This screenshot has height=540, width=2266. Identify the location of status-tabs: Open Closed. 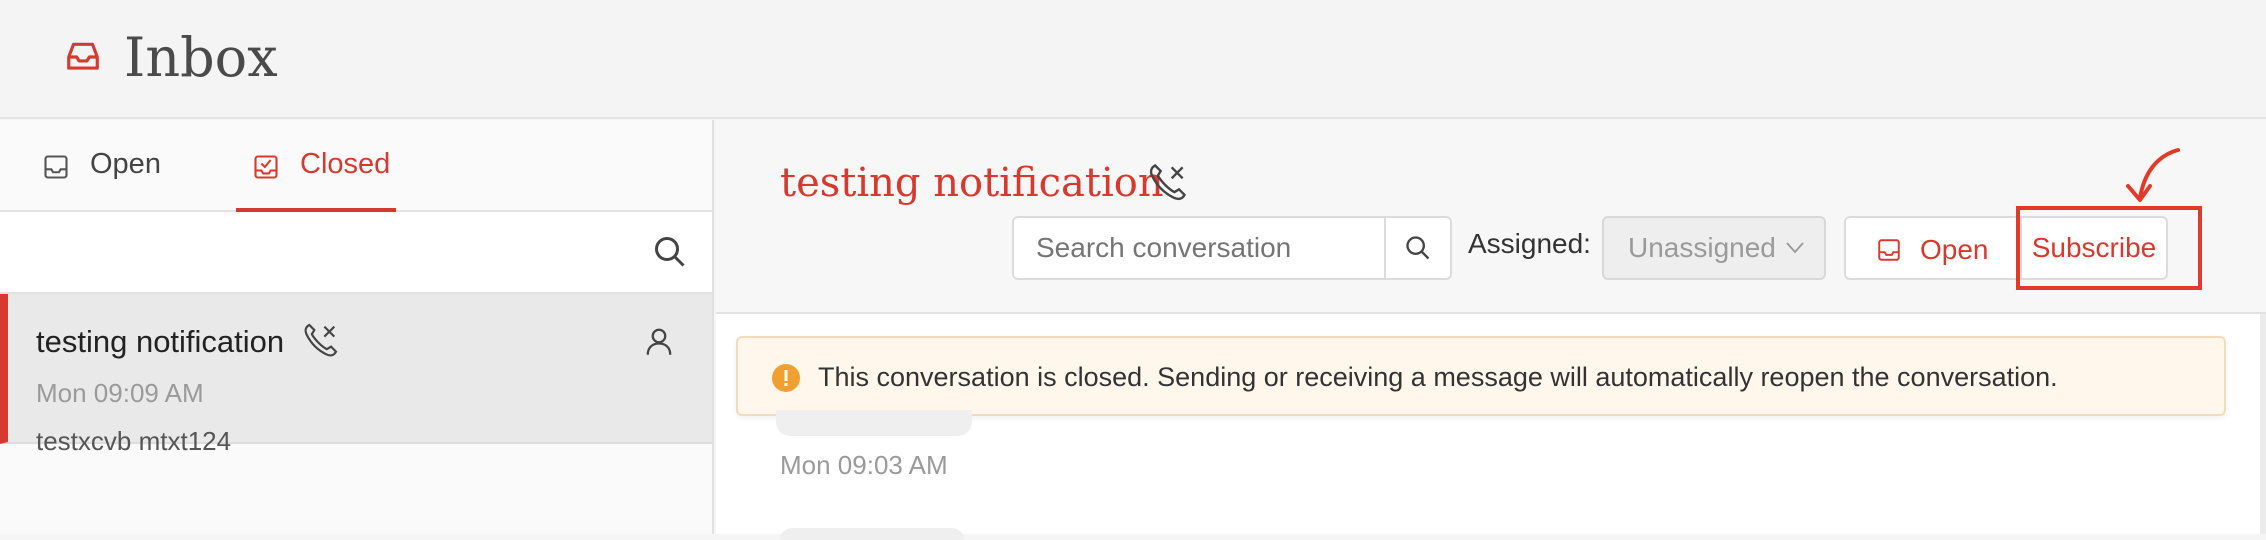
(356, 166).